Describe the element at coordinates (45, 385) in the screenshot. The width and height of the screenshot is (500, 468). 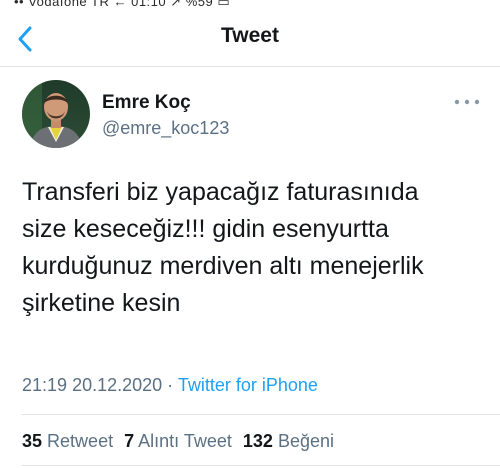
I see `tweet-time: 21:19` at that location.